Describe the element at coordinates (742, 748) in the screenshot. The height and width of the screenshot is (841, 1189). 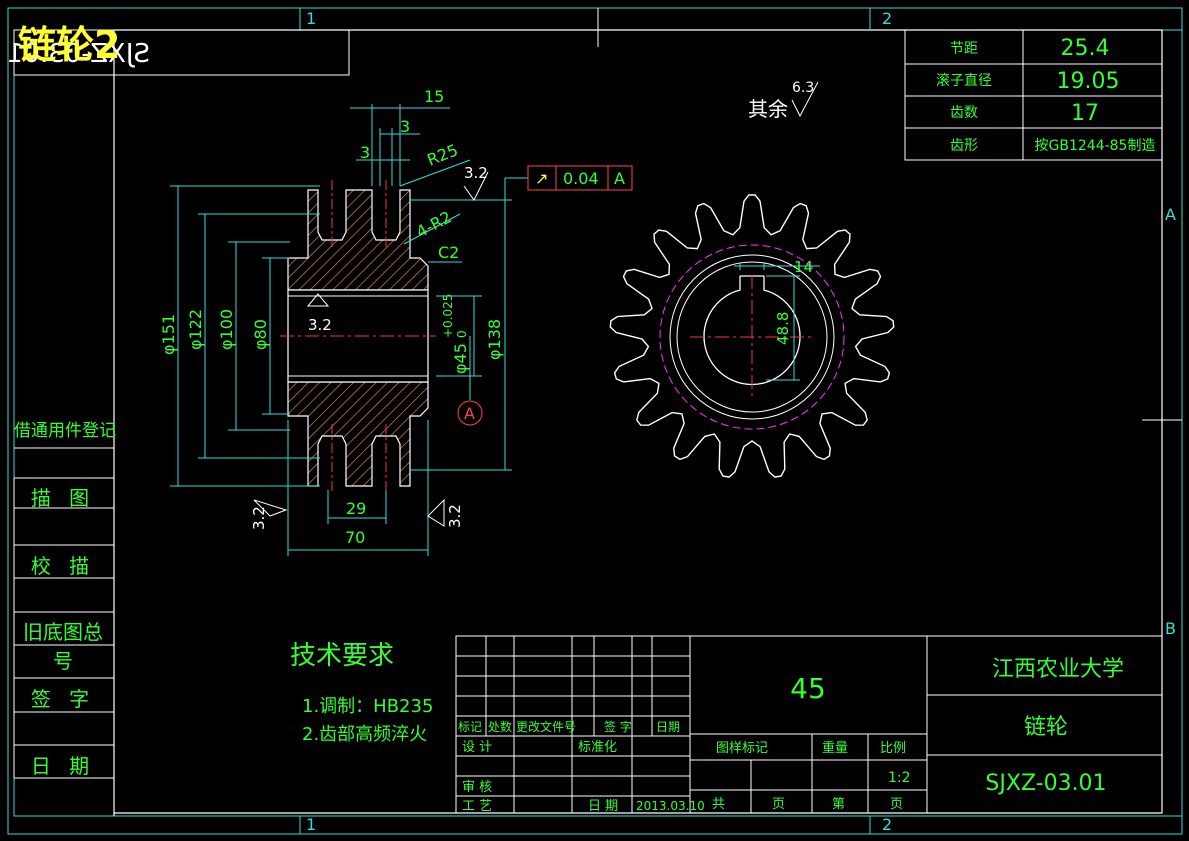
I see `drawing-mark-label: 图样标记` at that location.